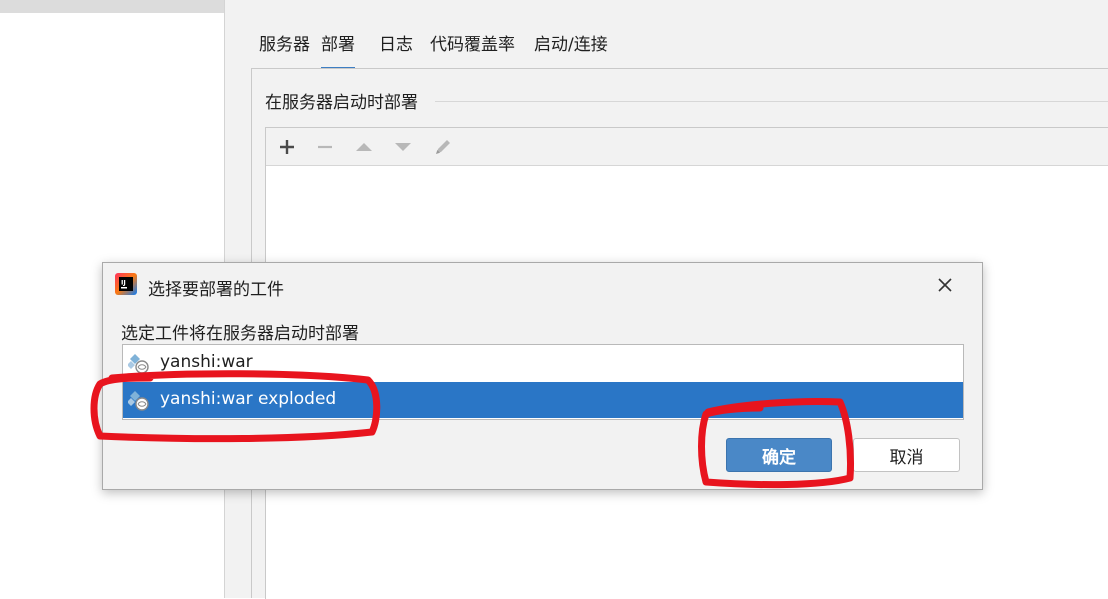 Image resolution: width=1108 pixels, height=599 pixels. Describe the element at coordinates (543, 400) in the screenshot. I see `artifact-item-war-exploded: yanshi:war exploded` at that location.